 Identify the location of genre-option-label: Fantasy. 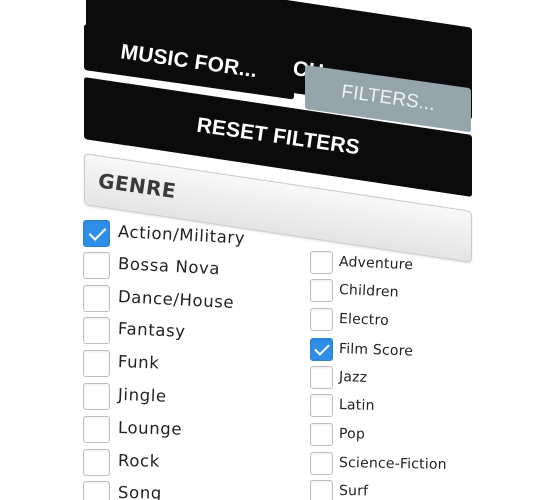
(152, 330).